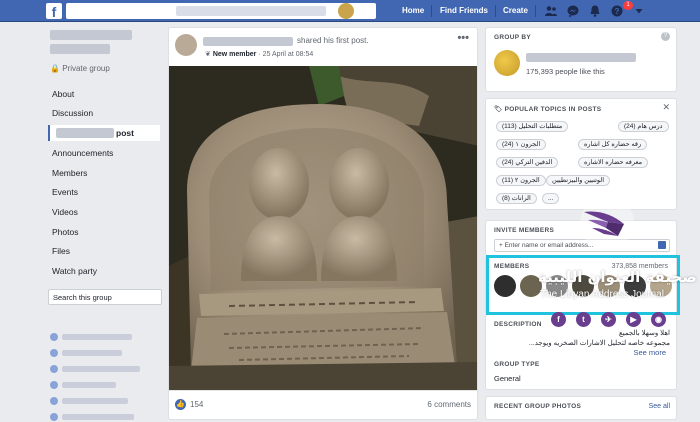 The image size is (700, 422). I want to click on facebook-logo: f, so click(54, 11).